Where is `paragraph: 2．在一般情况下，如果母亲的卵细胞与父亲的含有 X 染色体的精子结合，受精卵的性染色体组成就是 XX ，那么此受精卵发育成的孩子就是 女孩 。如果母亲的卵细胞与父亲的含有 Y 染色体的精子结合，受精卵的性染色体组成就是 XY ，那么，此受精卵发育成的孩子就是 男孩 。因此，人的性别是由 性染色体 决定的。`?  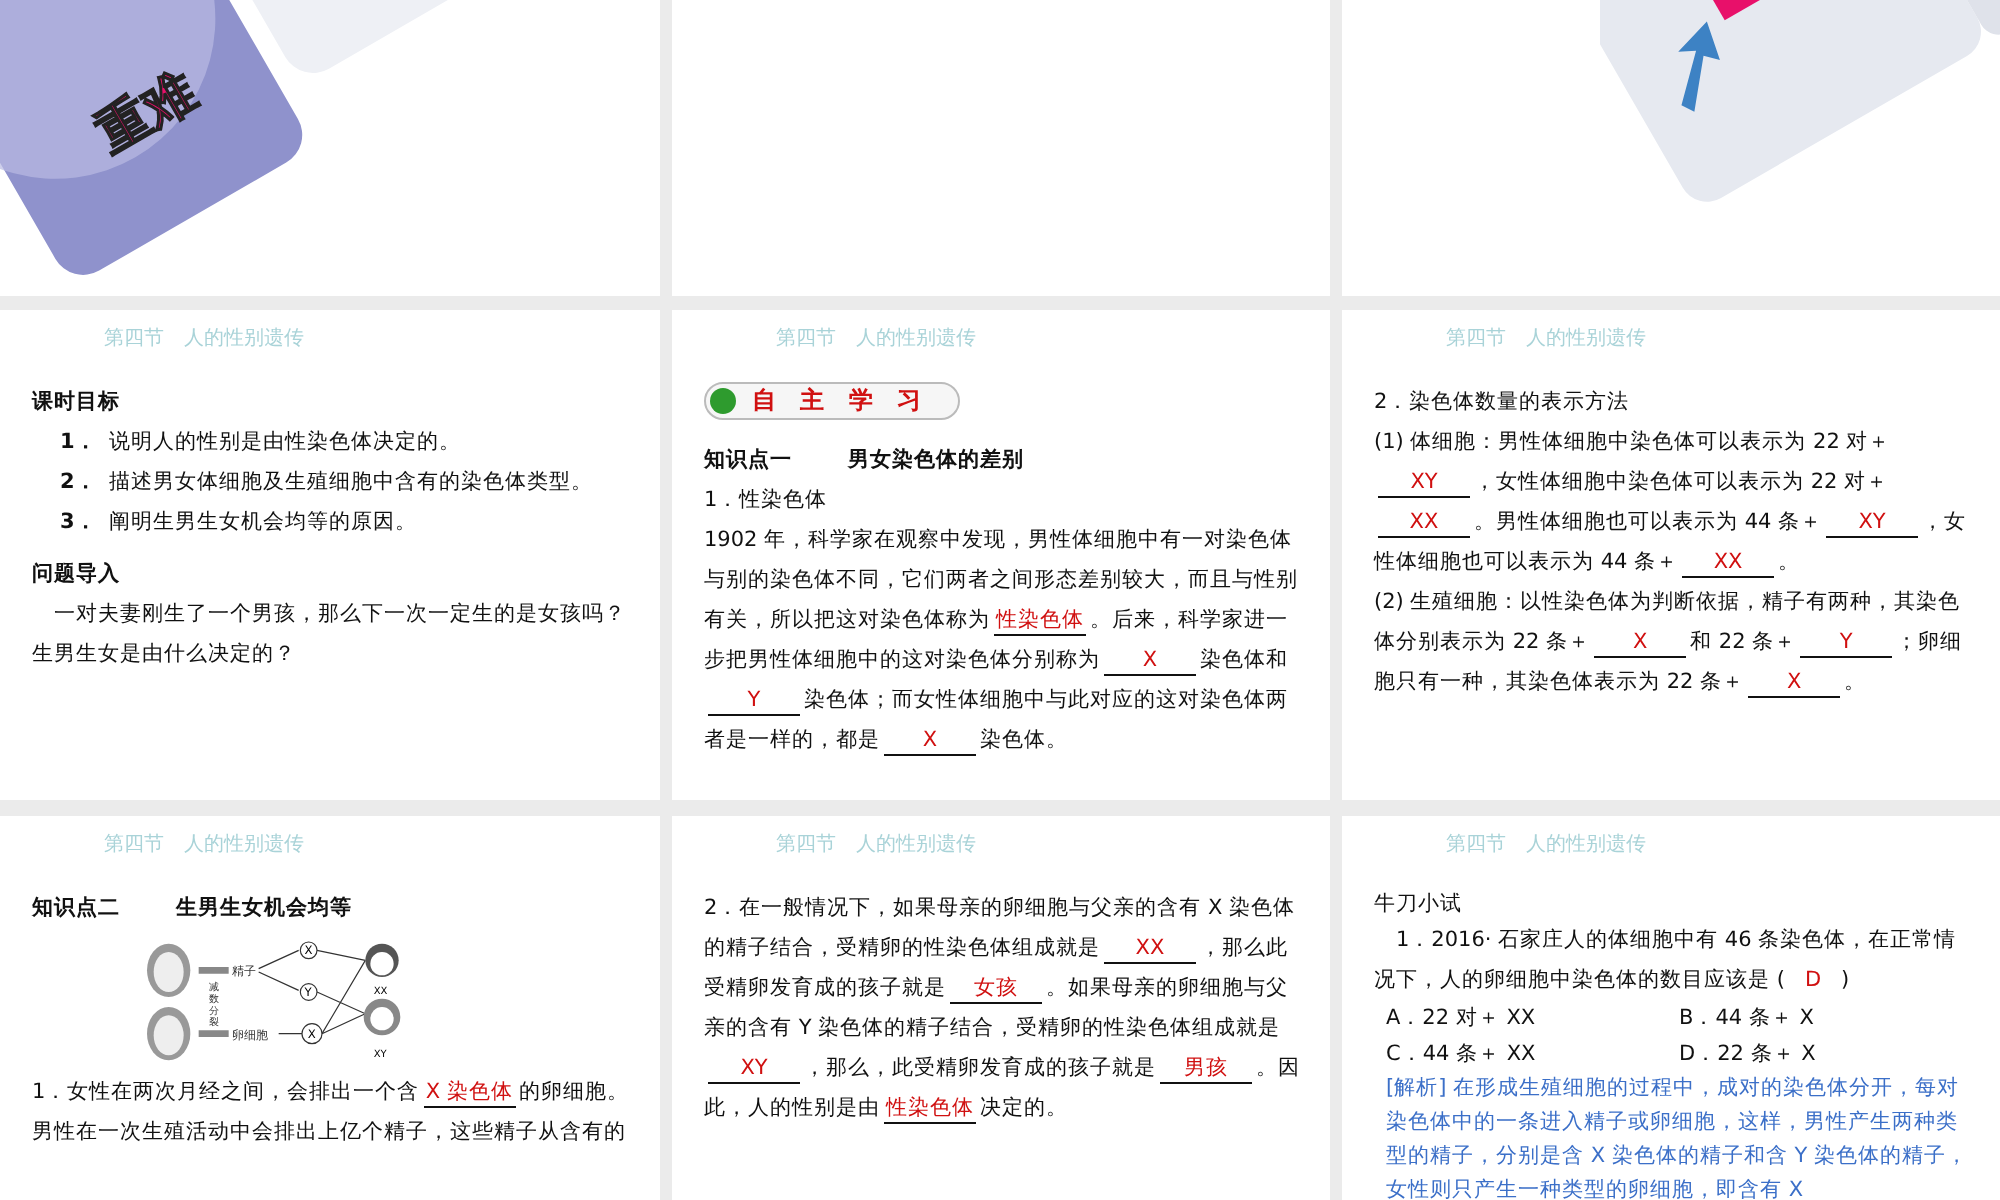 paragraph: 2．在一般情况下，如果母亲的卵细胞与父亲的含有 X 染色体的精子结合，受精卵的性染色体组成就是 XX ，那么此受精卵发育成的孩子就是 女孩 。如果母亲的卵细胞与父亲的含有 Y 染色体的精子结合，受精卵的性染色体组成就是 XY ，那么，此受精卵发育成的孩子就是 男孩 。因此，人的性别是由 性染色体 决定的。 is located at coordinates (1003, 1011).